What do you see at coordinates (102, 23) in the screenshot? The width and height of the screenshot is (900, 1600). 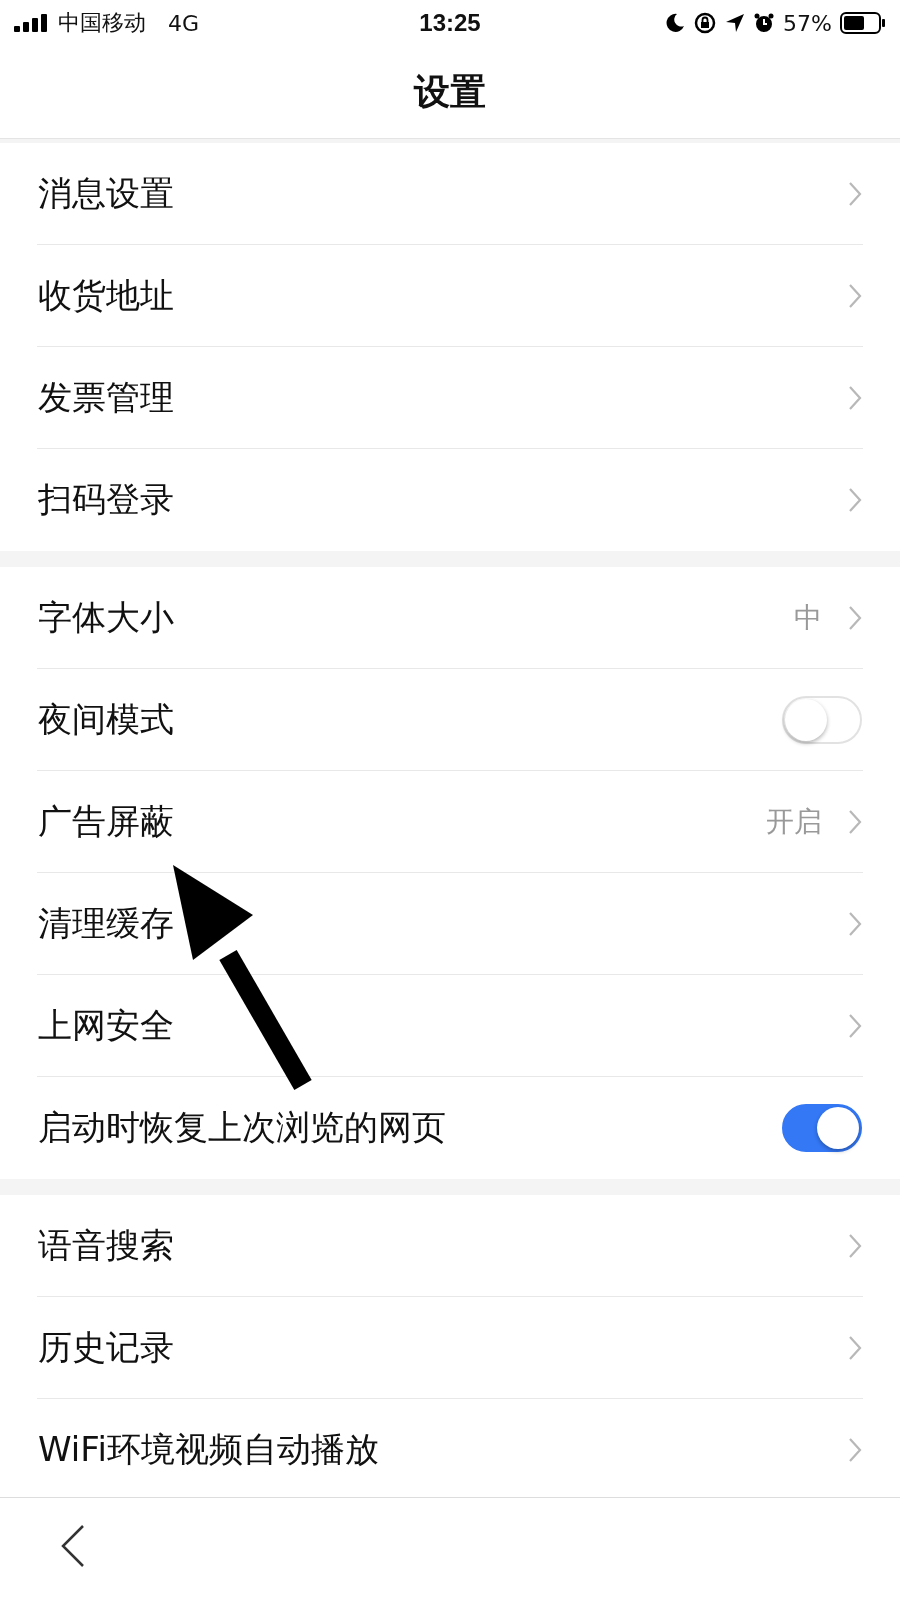 I see `carrier-name: 中国移动` at bounding box center [102, 23].